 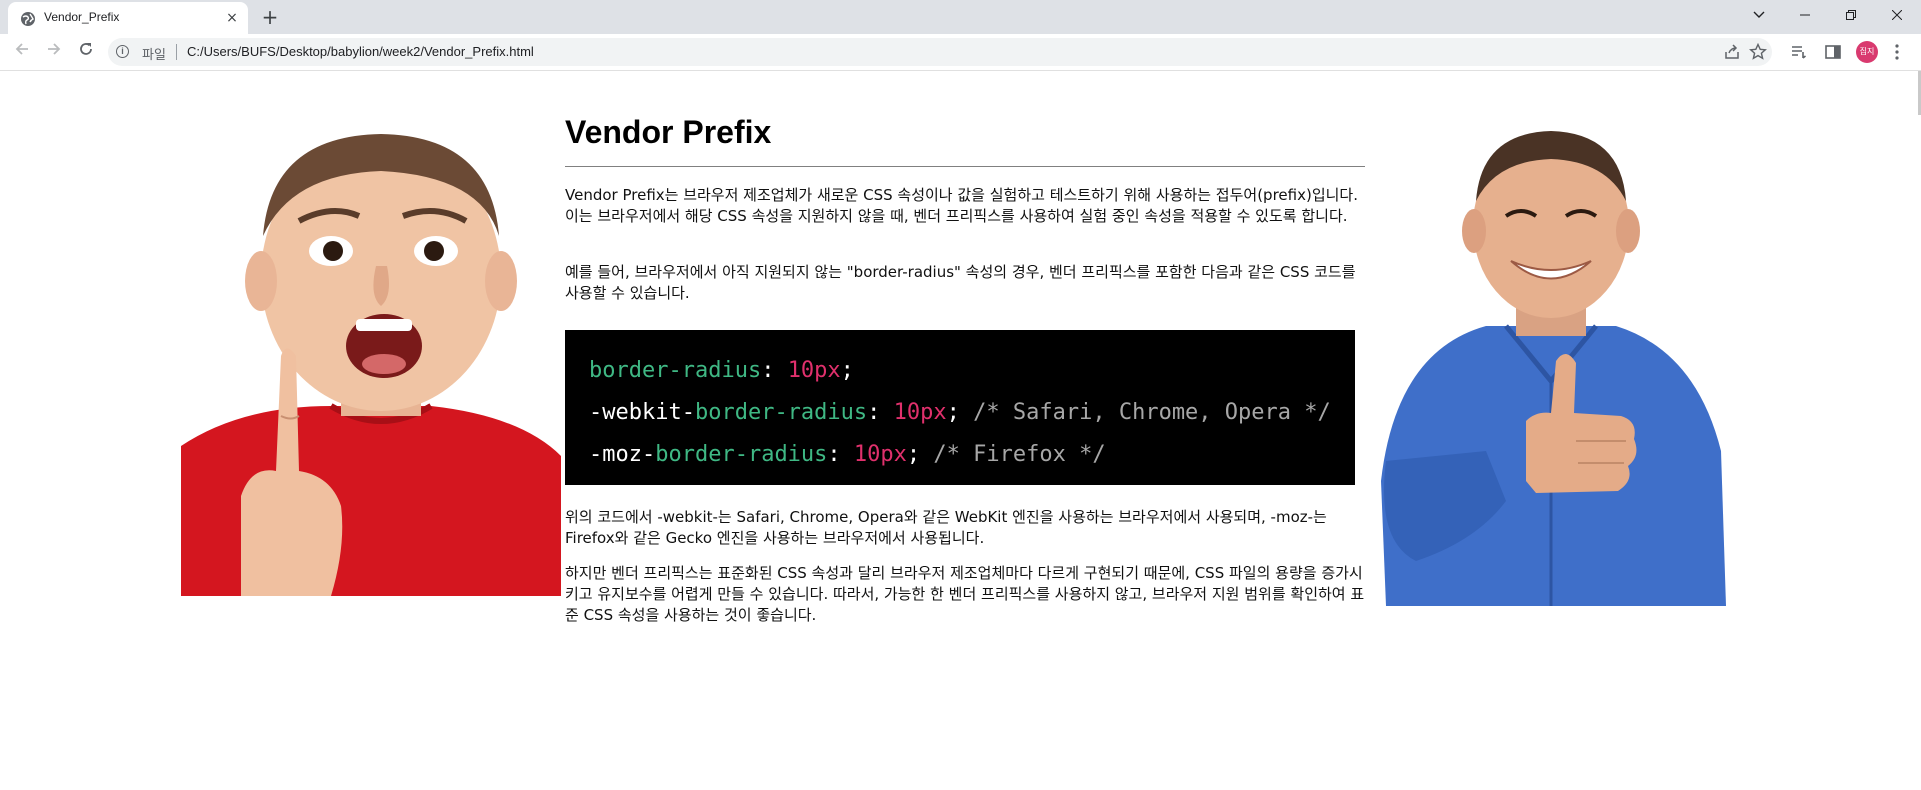 I want to click on tab-vendor-prefix: Vendor_Prefix ×, so click(x=128, y=18).